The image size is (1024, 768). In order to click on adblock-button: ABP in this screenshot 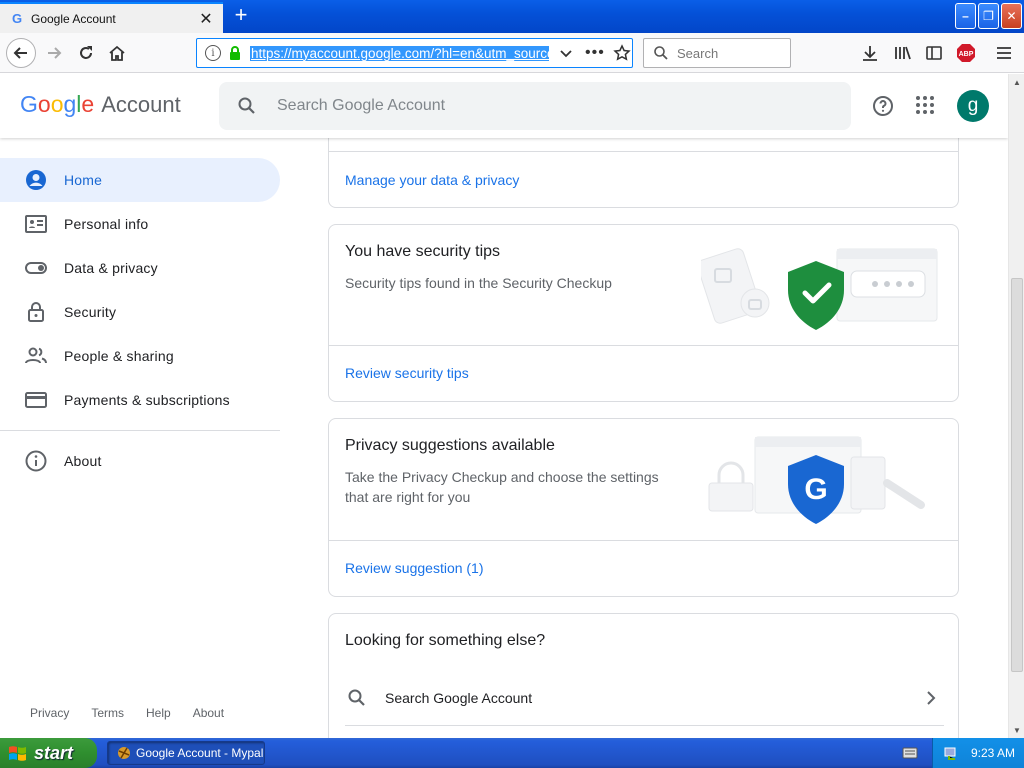, I will do `click(966, 53)`.